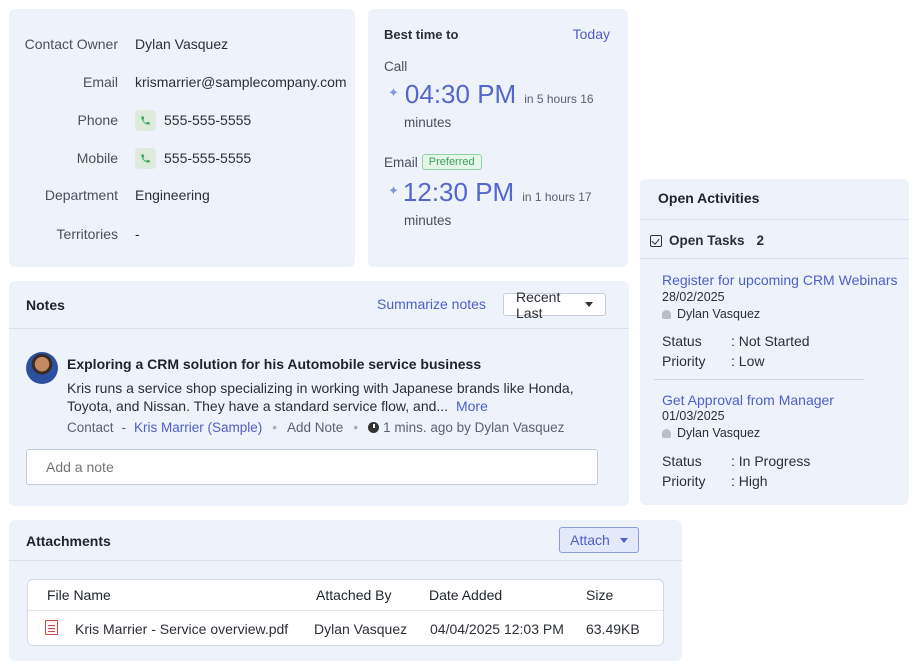 Image resolution: width=917 pixels, height=661 pixels. I want to click on pdf-file-icon, so click(51, 627).